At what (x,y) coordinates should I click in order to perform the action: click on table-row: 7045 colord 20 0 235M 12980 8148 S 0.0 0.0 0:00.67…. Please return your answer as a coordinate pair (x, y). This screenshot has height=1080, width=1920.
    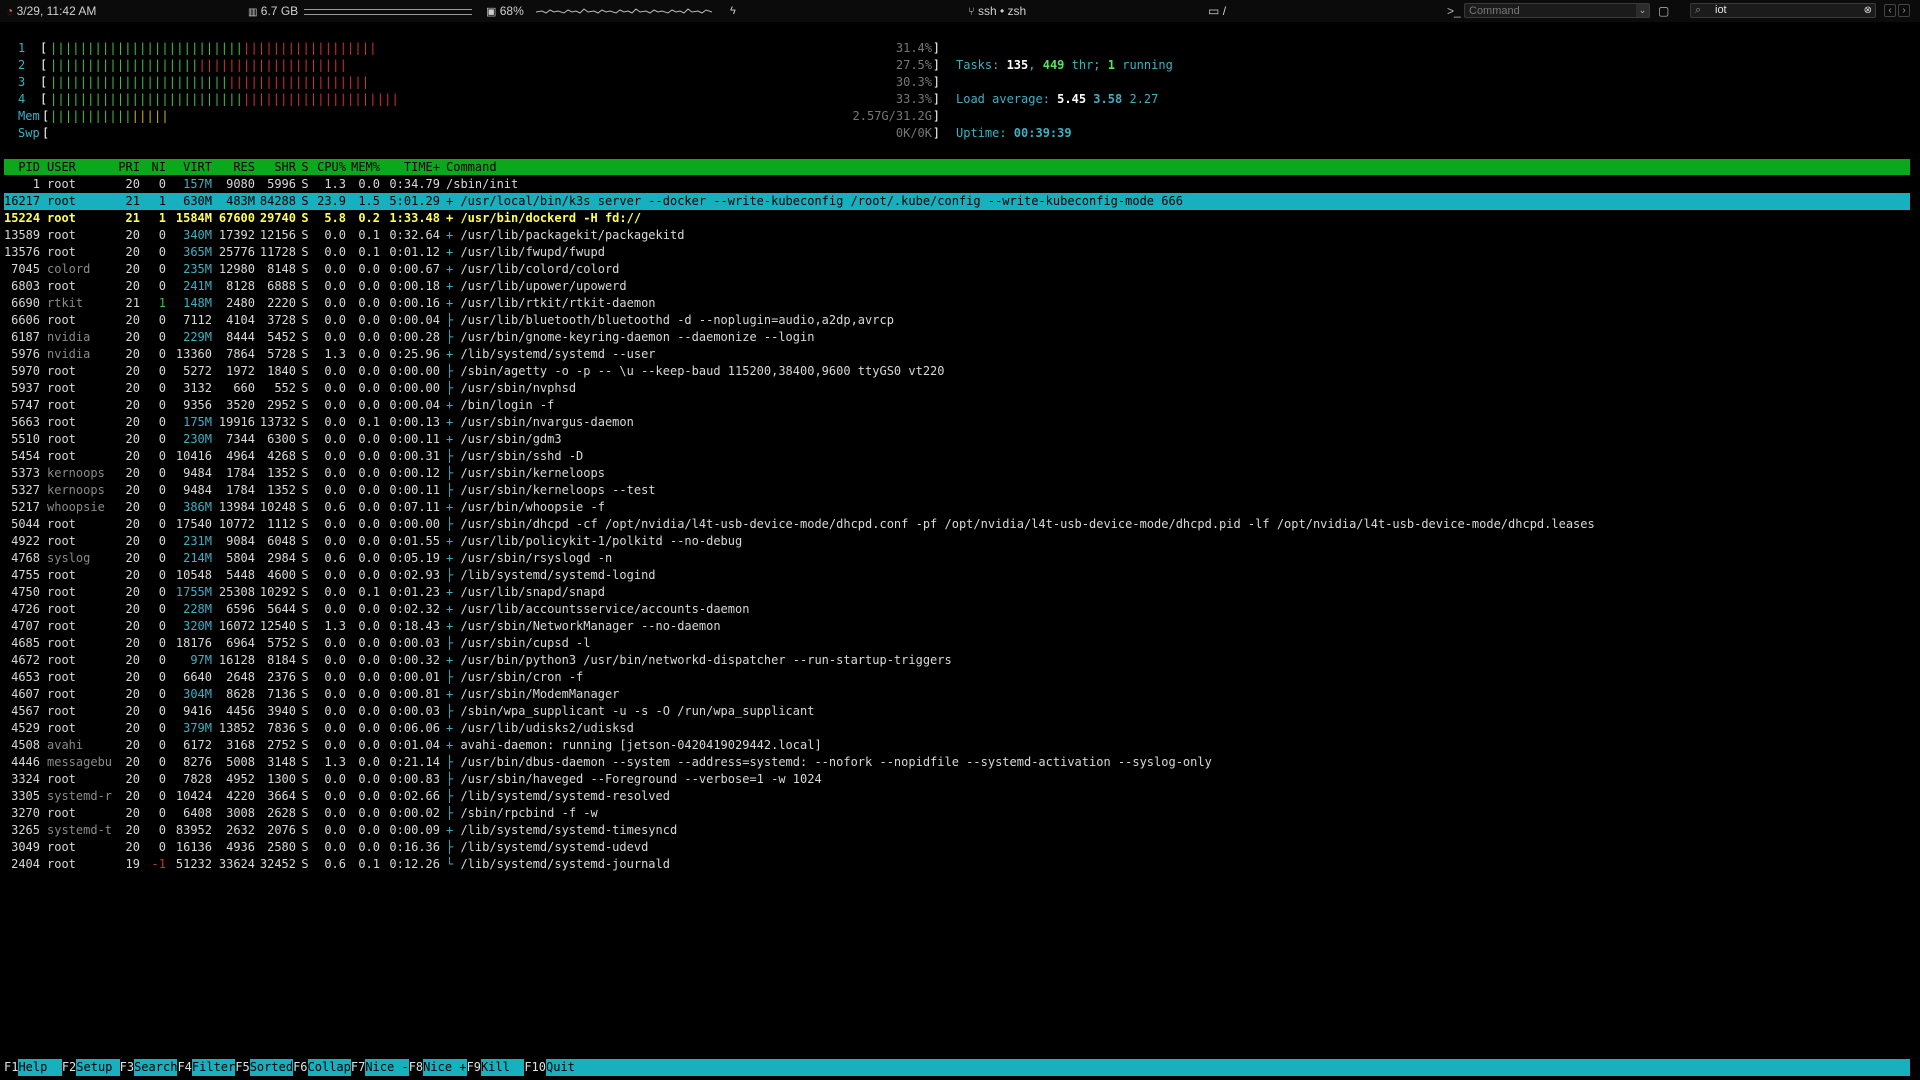
    Looking at the image, I should click on (957, 269).